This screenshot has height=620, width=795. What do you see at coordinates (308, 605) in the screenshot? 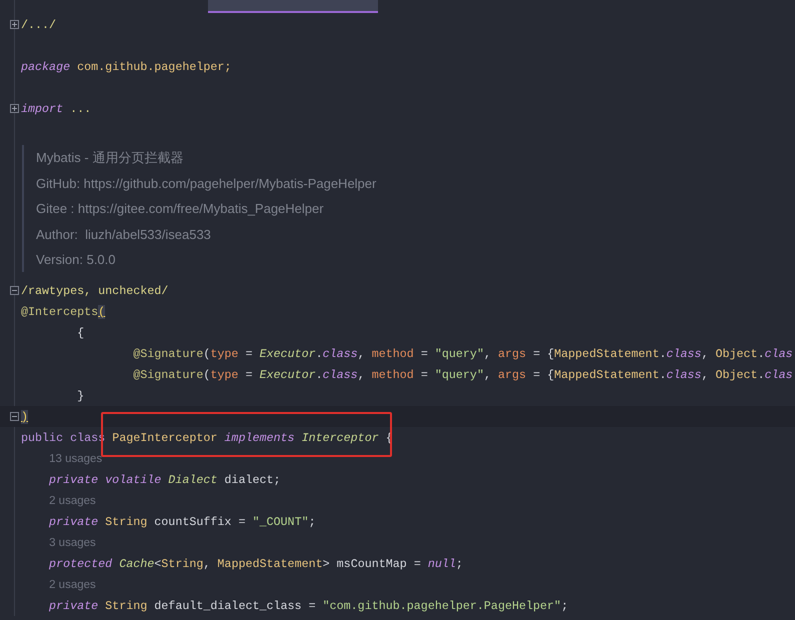
I see `code-line: private String default_dialect_class = "com.github.pagehelper.PageHelper";` at bounding box center [308, 605].